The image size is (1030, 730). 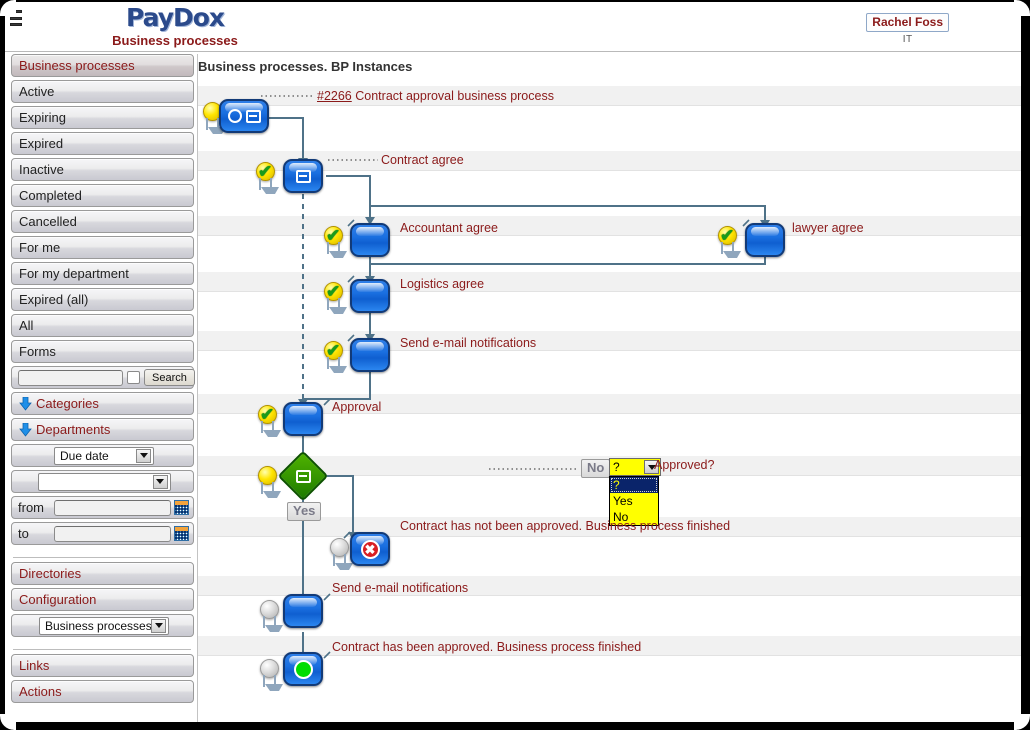 I want to click on search-button: Search, so click(x=169, y=377).